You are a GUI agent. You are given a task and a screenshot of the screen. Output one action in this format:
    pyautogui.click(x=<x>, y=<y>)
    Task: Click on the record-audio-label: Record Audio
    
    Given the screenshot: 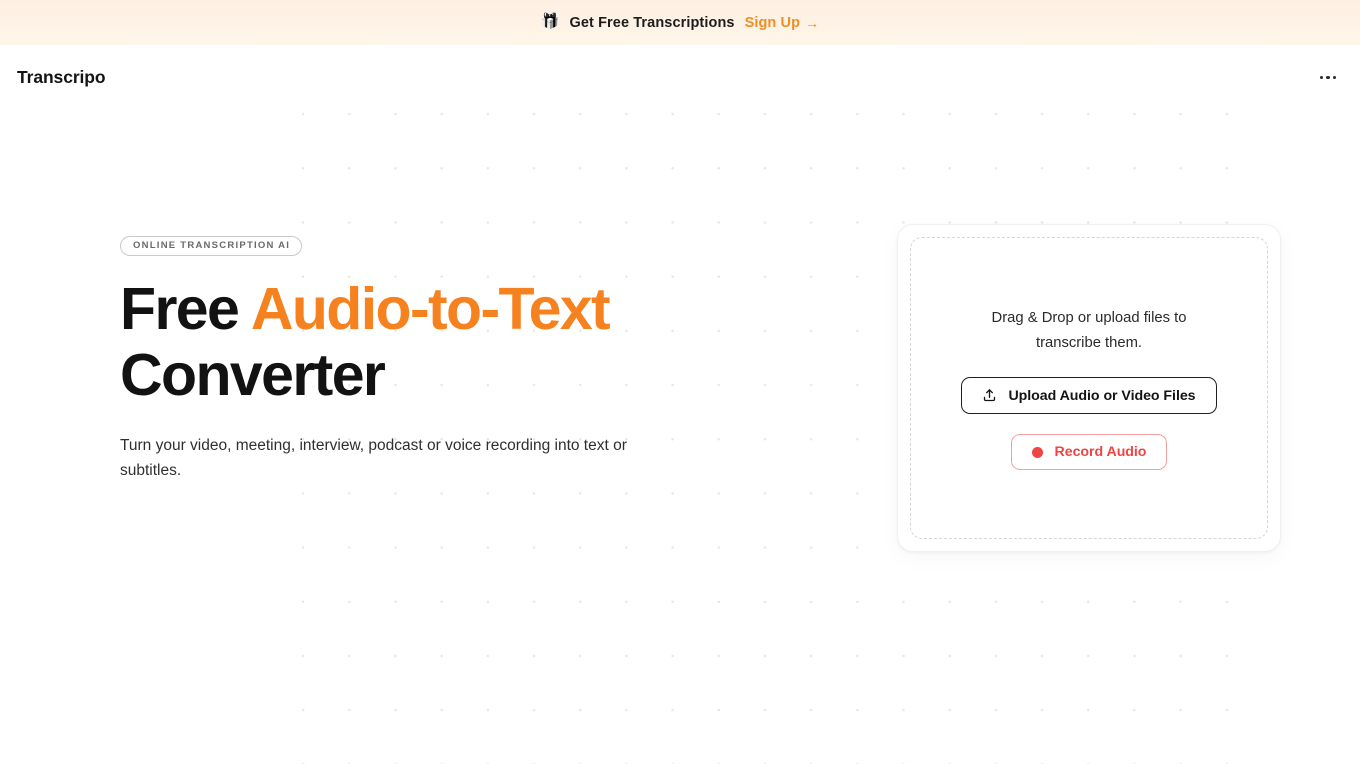 What is the action you would take?
    pyautogui.click(x=1100, y=452)
    